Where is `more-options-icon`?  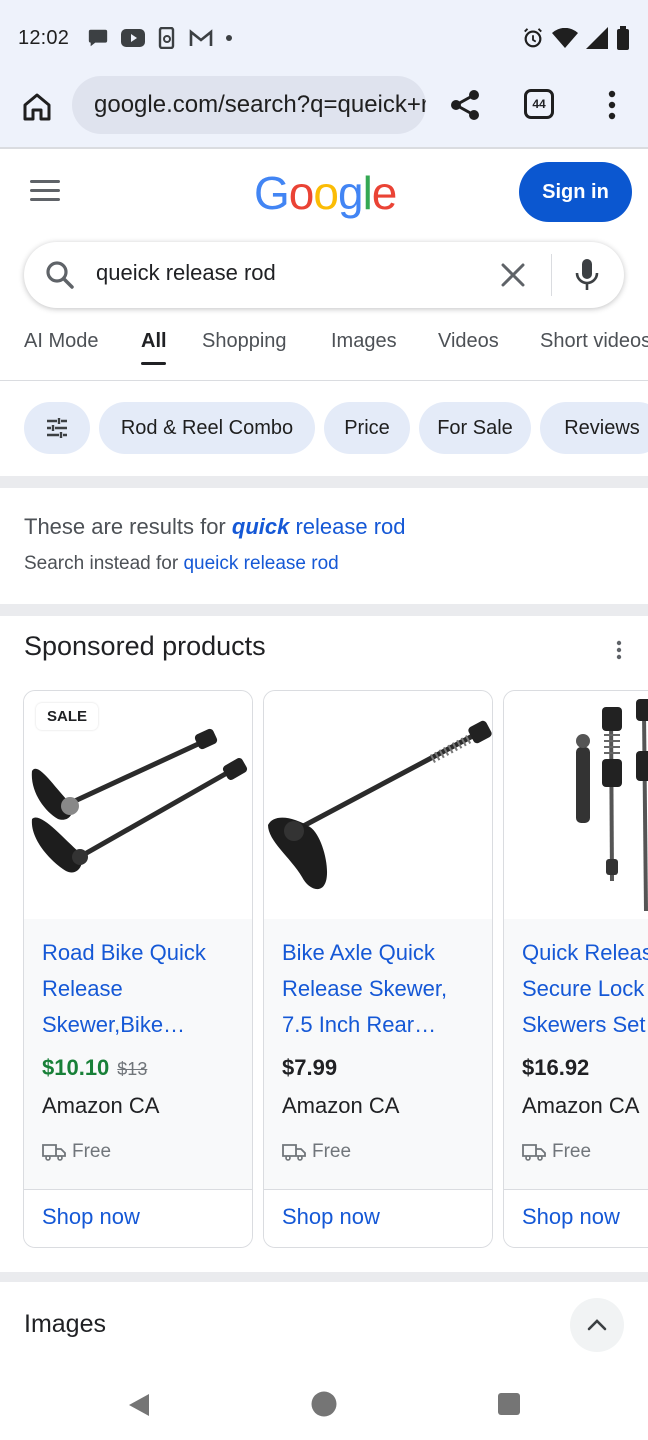 more-options-icon is located at coordinates (619, 650).